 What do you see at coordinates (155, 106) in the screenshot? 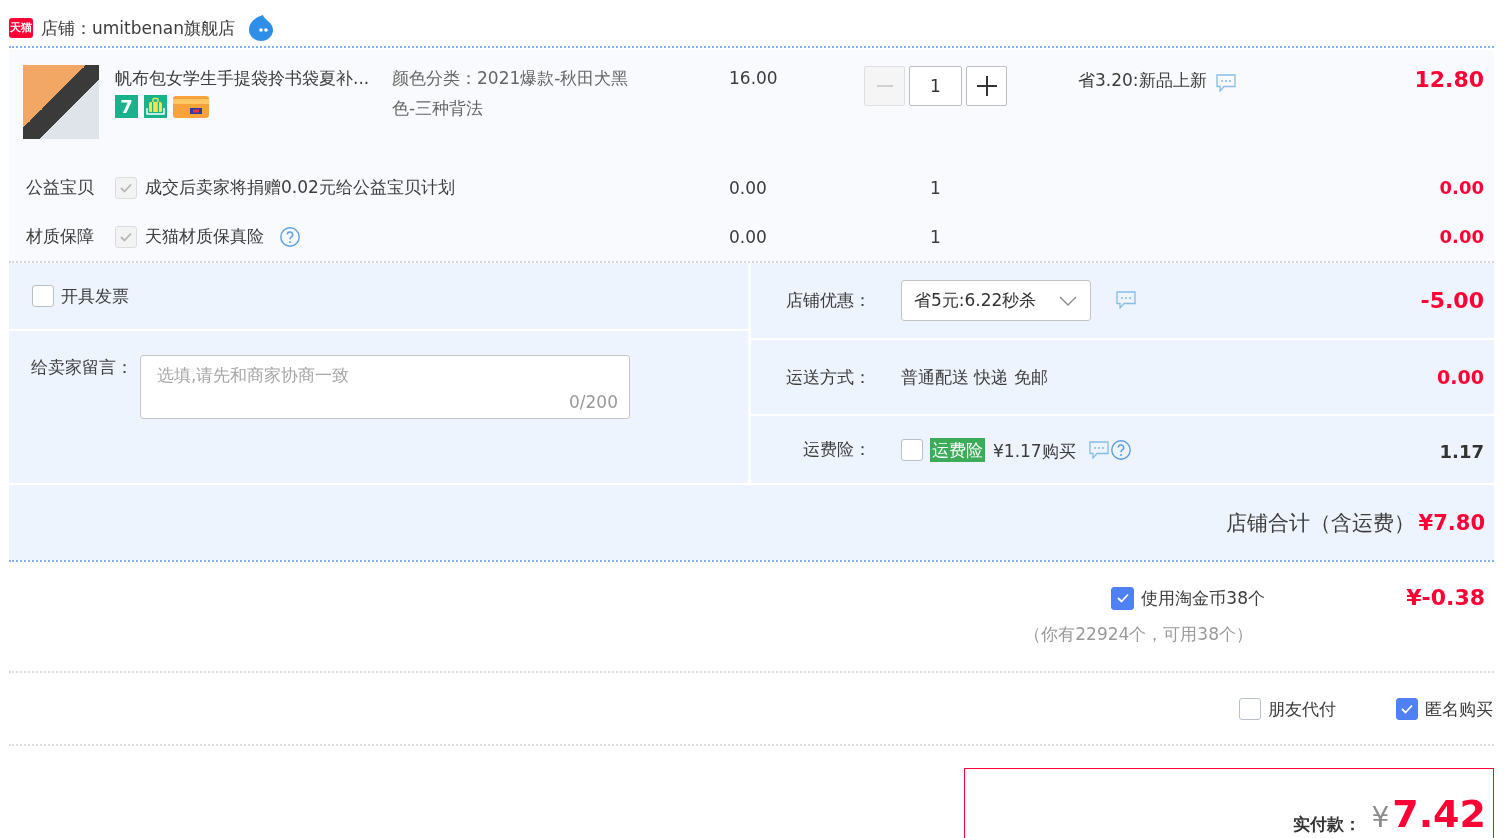
I see `suitcase-icon` at bounding box center [155, 106].